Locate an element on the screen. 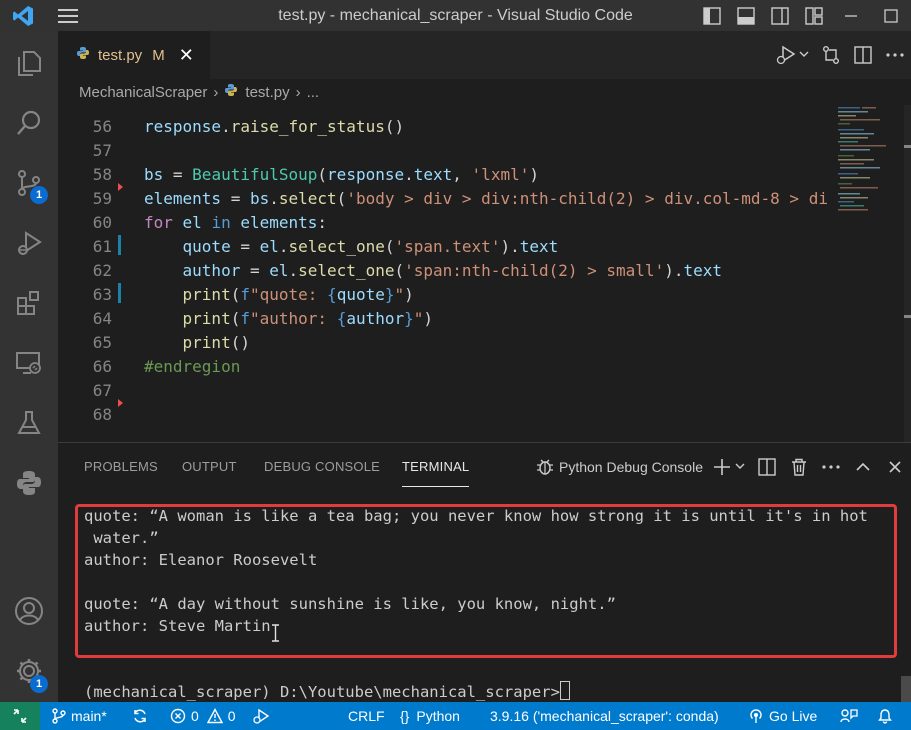  maximize-panel-icon is located at coordinates (863, 467).